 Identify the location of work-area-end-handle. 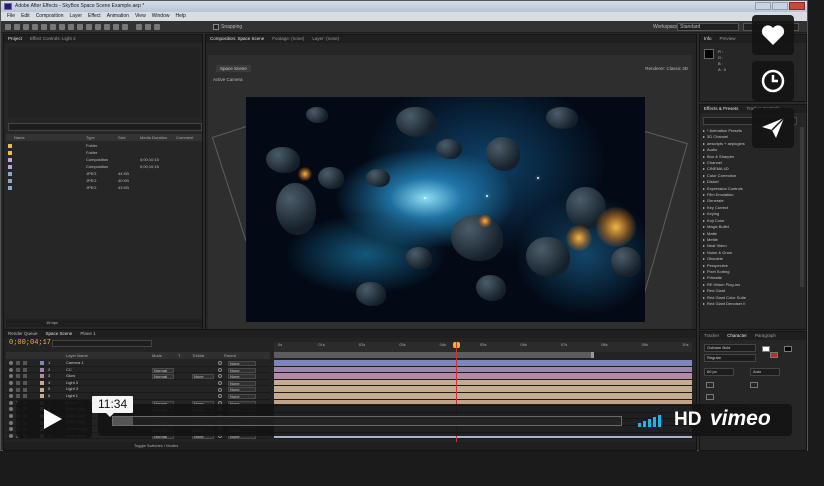
(592, 355).